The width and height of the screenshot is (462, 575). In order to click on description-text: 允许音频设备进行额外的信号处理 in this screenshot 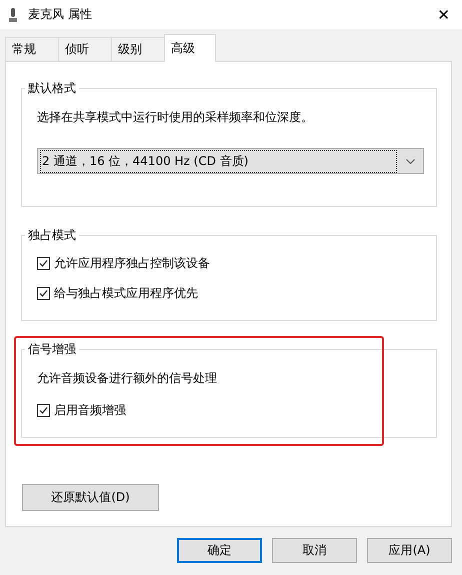, I will do `click(127, 378)`.